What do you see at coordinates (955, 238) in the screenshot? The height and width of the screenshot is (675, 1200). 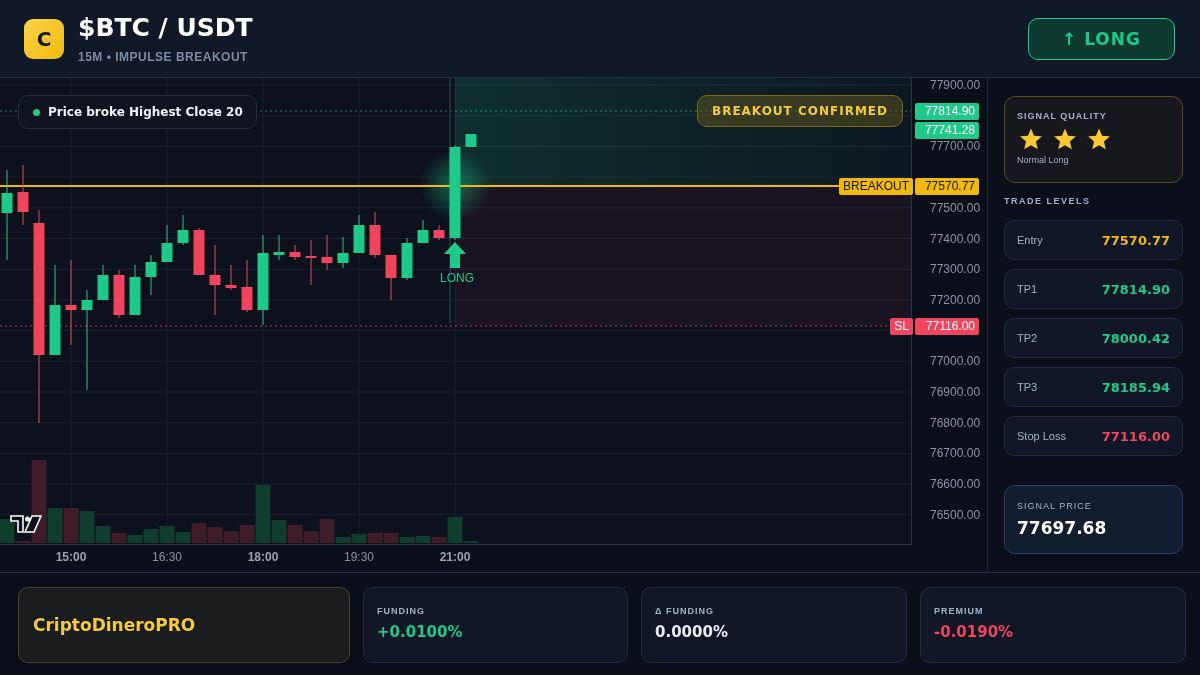 I see `price-label: 77400.00` at bounding box center [955, 238].